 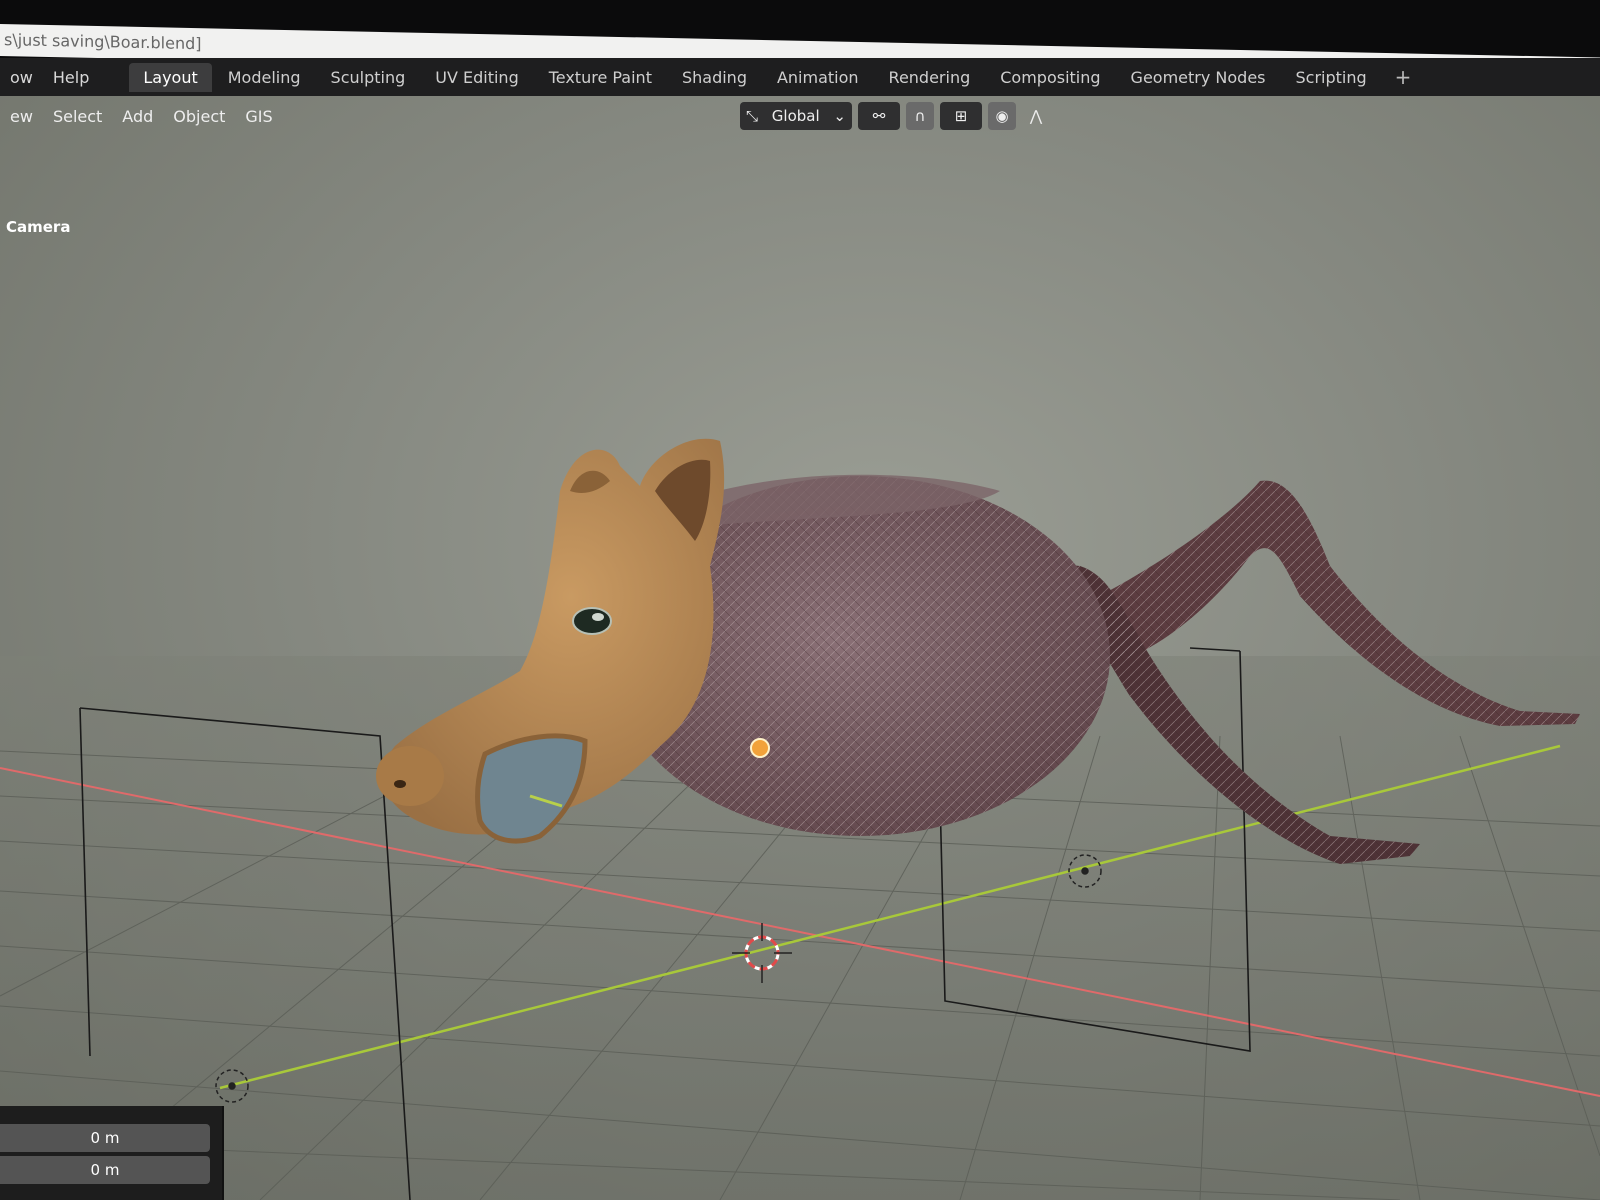 I want to click on tab-texture-paint: Texture Paint, so click(x=600, y=77).